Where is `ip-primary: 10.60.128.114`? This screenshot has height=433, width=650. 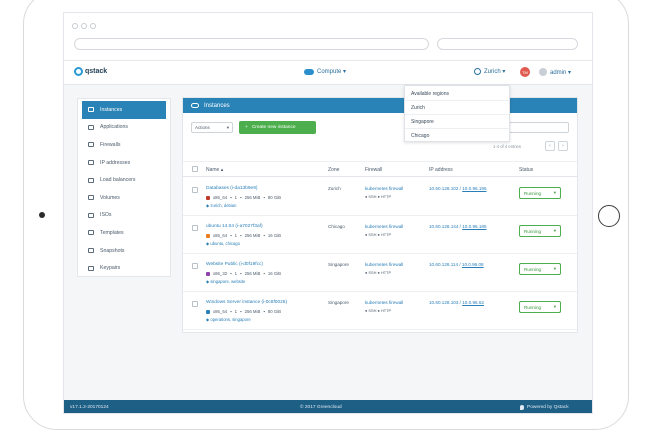
ip-primary: 10.60.128.114 is located at coordinates (443, 264).